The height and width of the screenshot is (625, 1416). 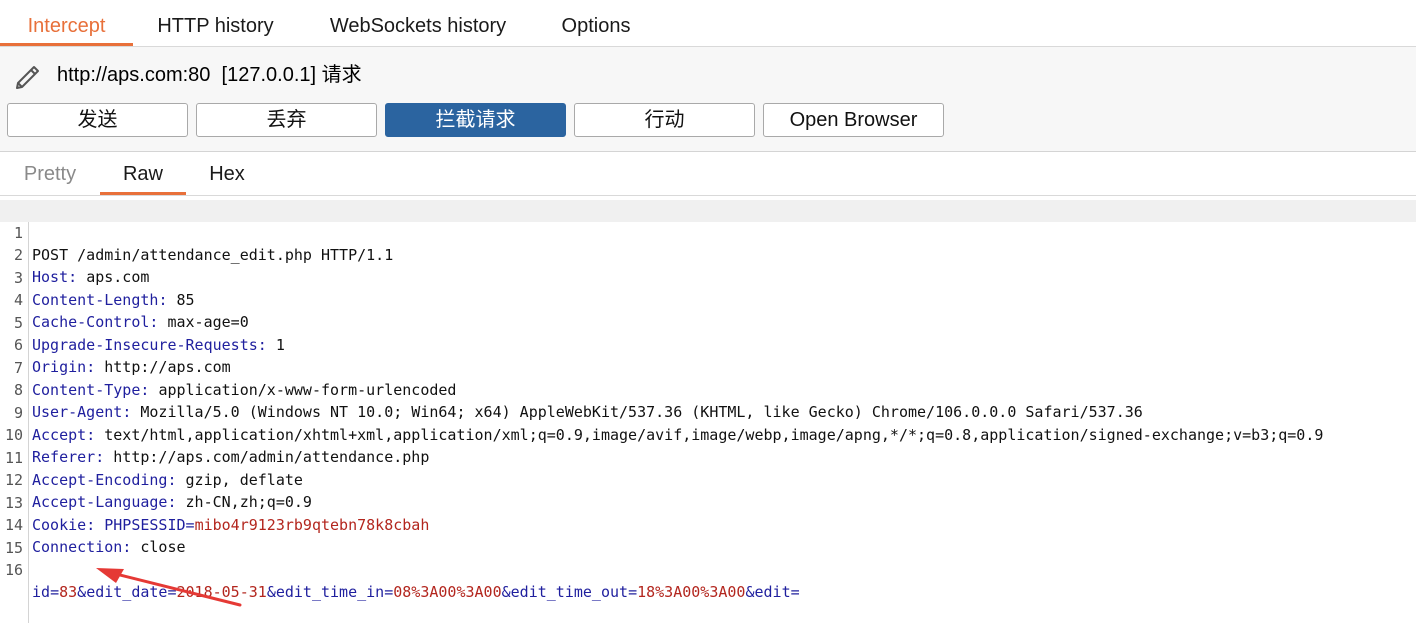 What do you see at coordinates (708, 254) in the screenshot?
I see `header-row: 2 Host: aps.com` at bounding box center [708, 254].